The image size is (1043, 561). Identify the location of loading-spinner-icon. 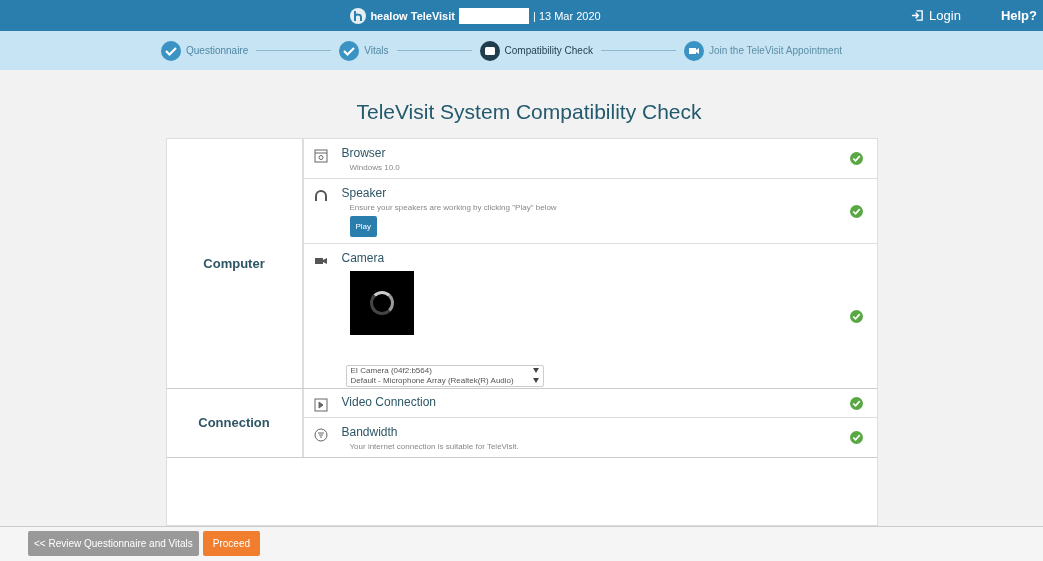
(381, 303).